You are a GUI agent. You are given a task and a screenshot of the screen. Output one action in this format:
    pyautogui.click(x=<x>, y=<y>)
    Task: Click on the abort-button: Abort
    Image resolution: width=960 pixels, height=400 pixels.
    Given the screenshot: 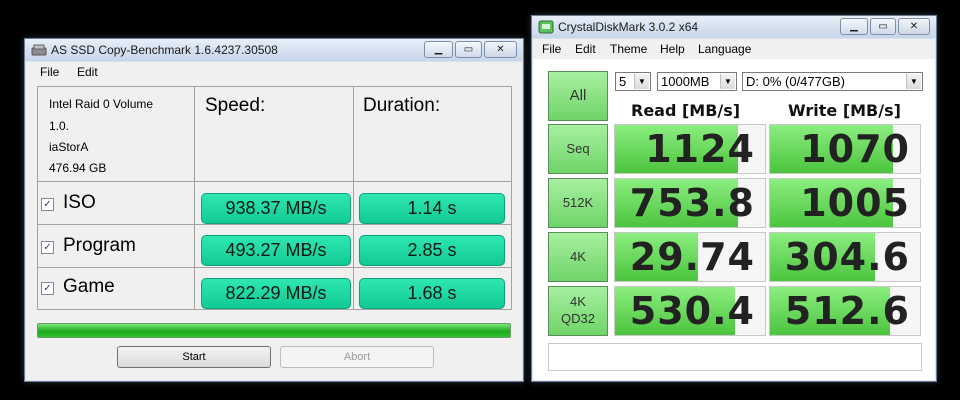 What is the action you would take?
    pyautogui.click(x=357, y=357)
    